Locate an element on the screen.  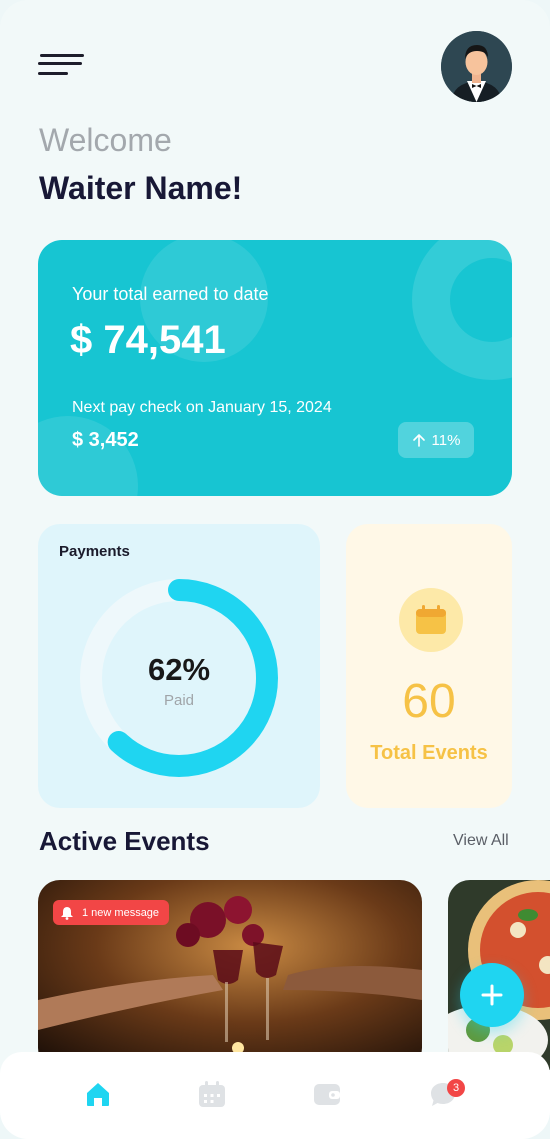
growth-badge: 11% is located at coordinates (436, 440).